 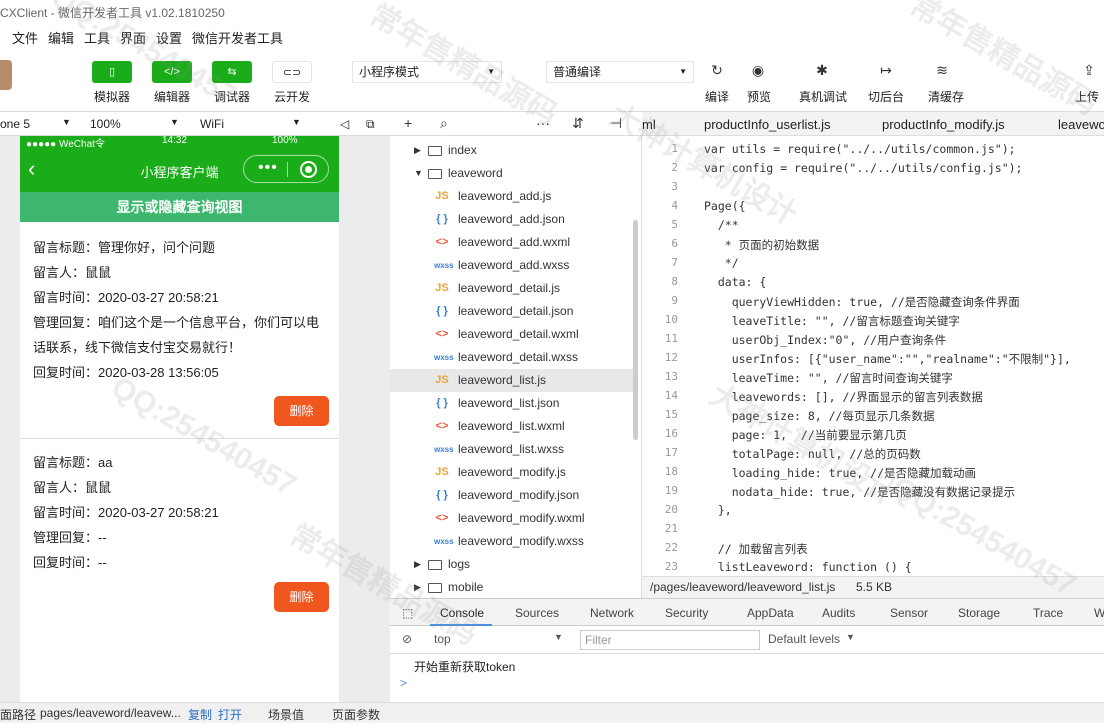 I want to click on menu-tools: 工具, so click(x=97, y=37).